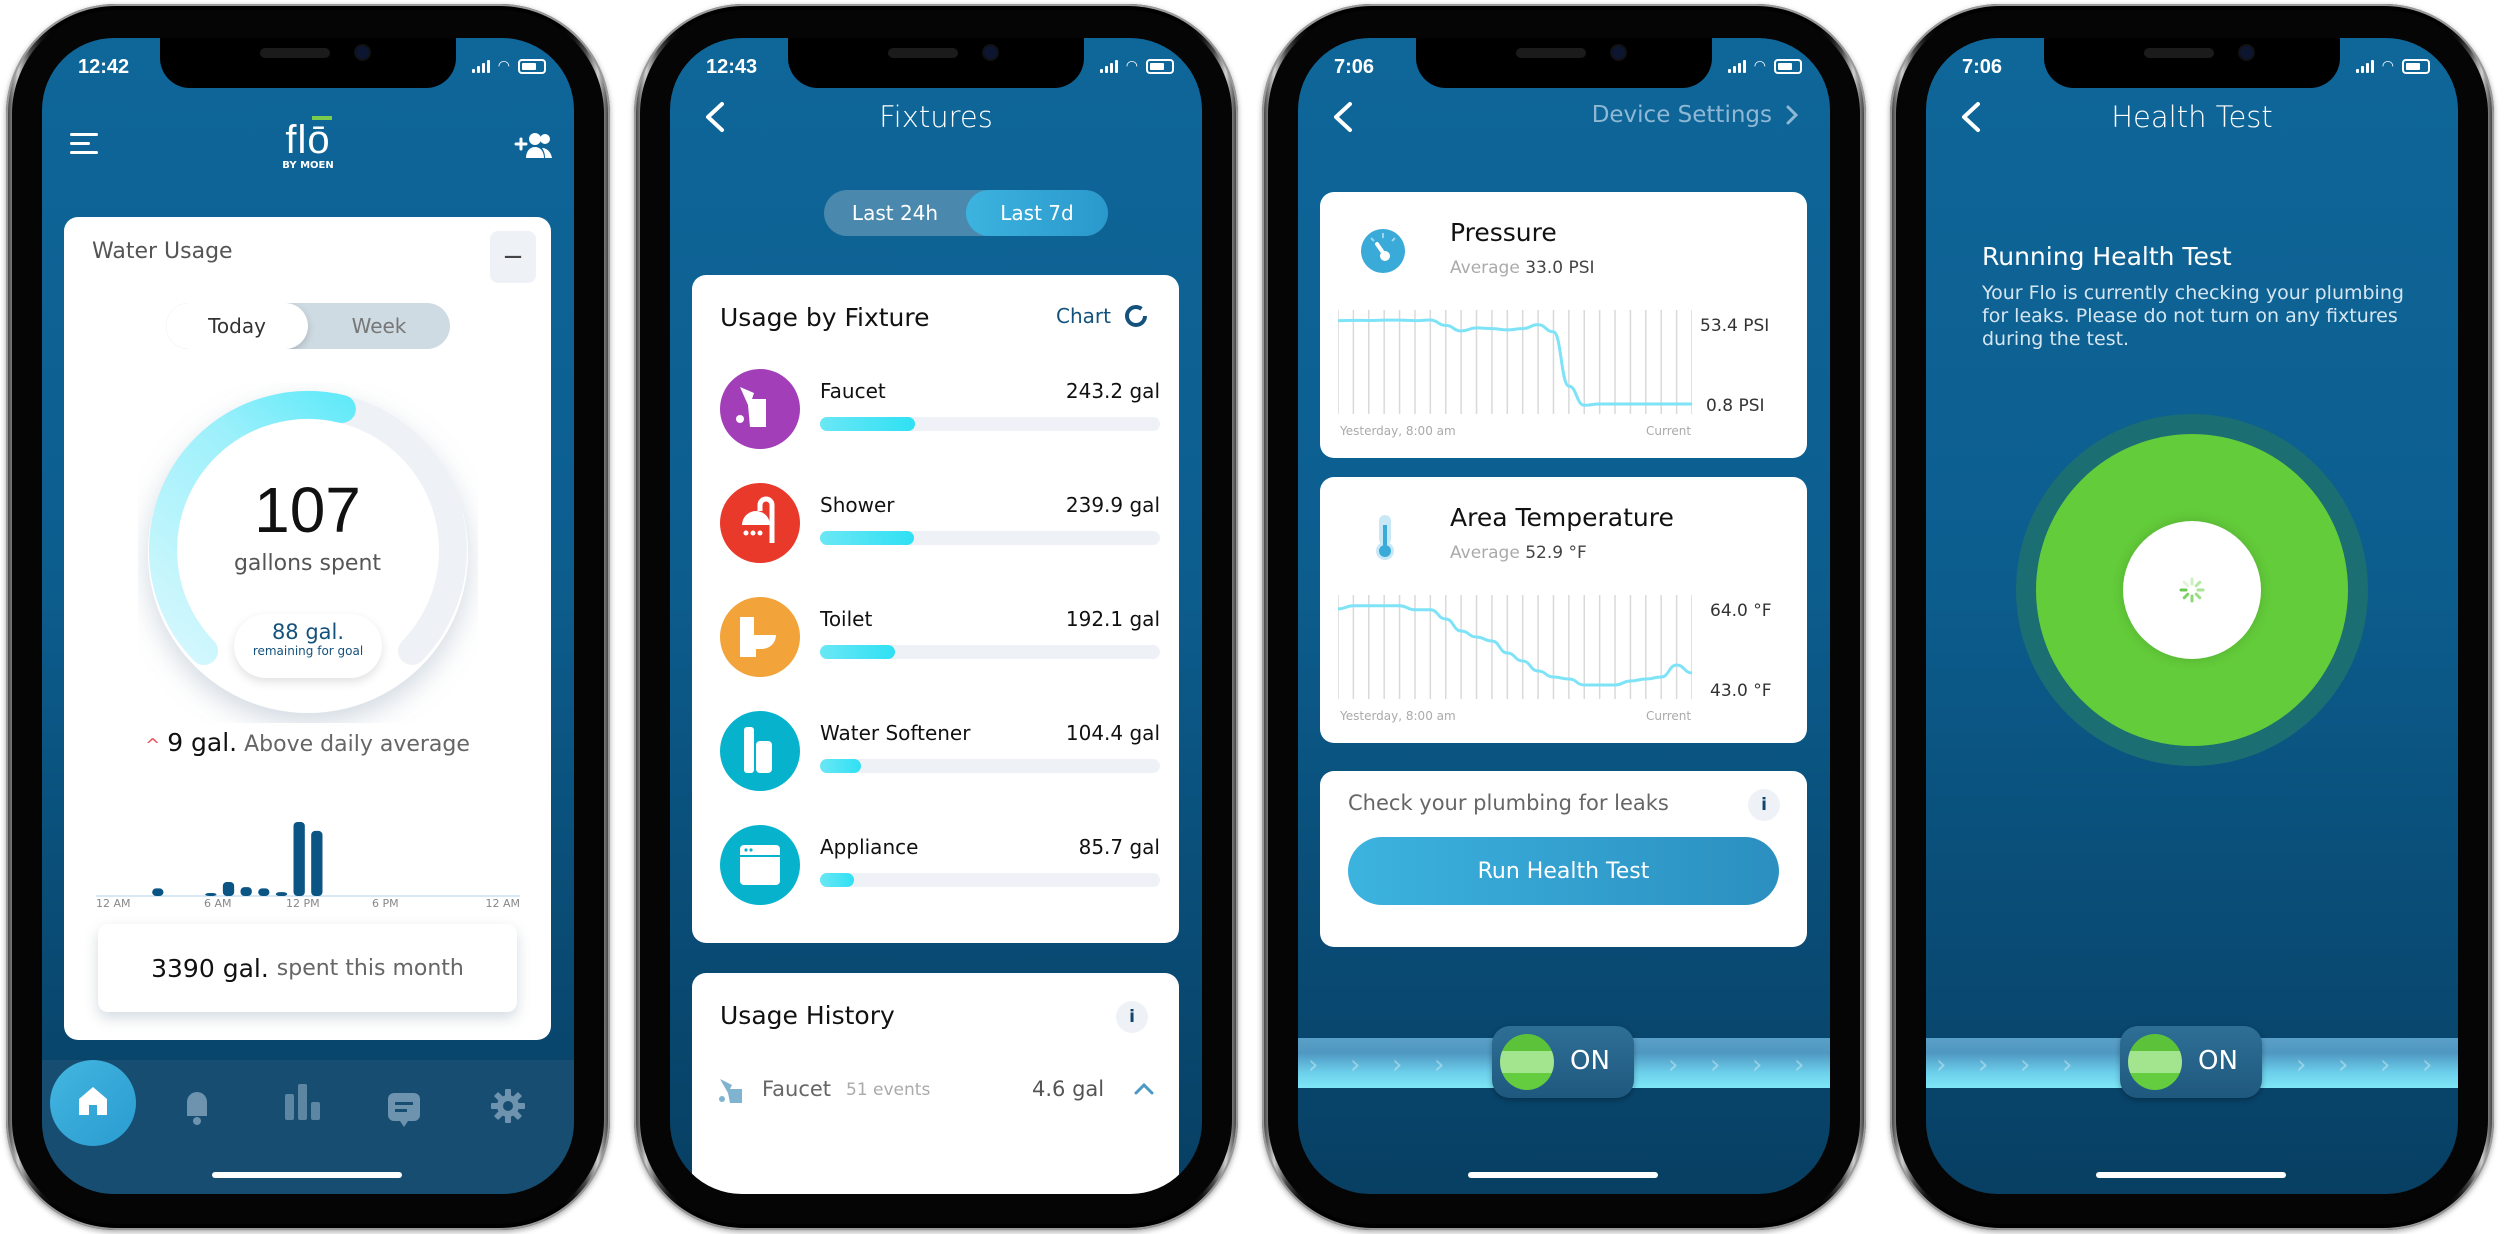 Image resolution: width=2504 pixels, height=1234 pixels. I want to click on chevron-left-icon, so click(1343, 117).